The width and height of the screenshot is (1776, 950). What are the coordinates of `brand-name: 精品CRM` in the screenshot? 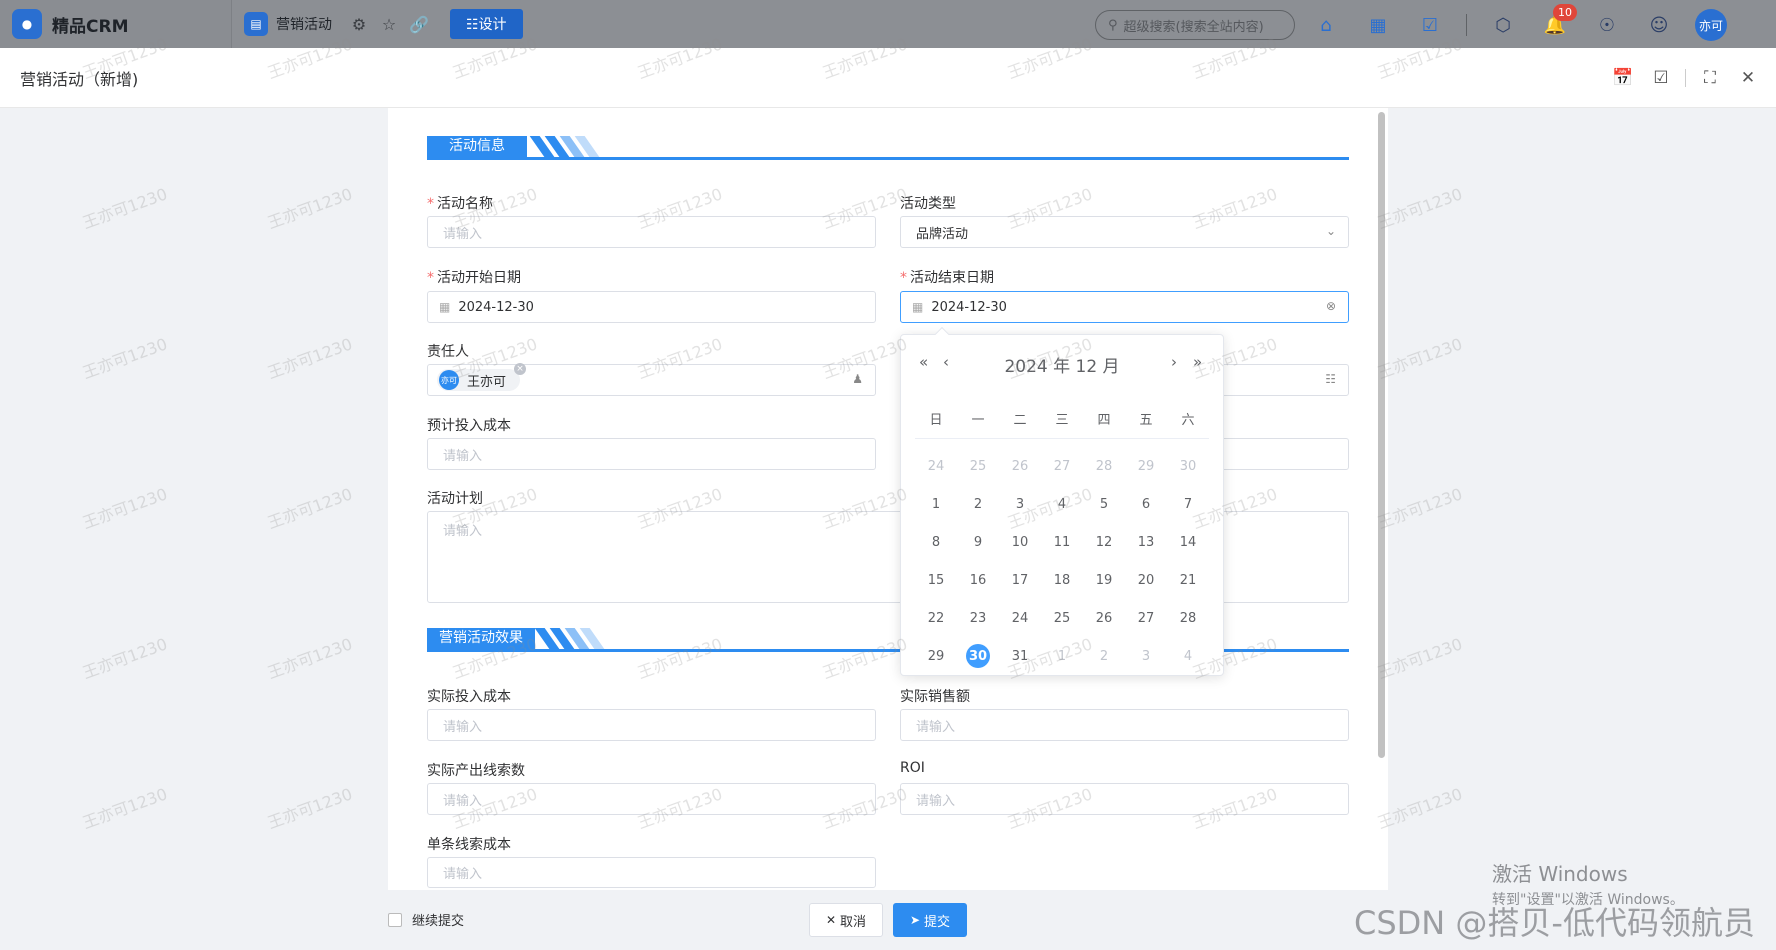 It's located at (90, 26).